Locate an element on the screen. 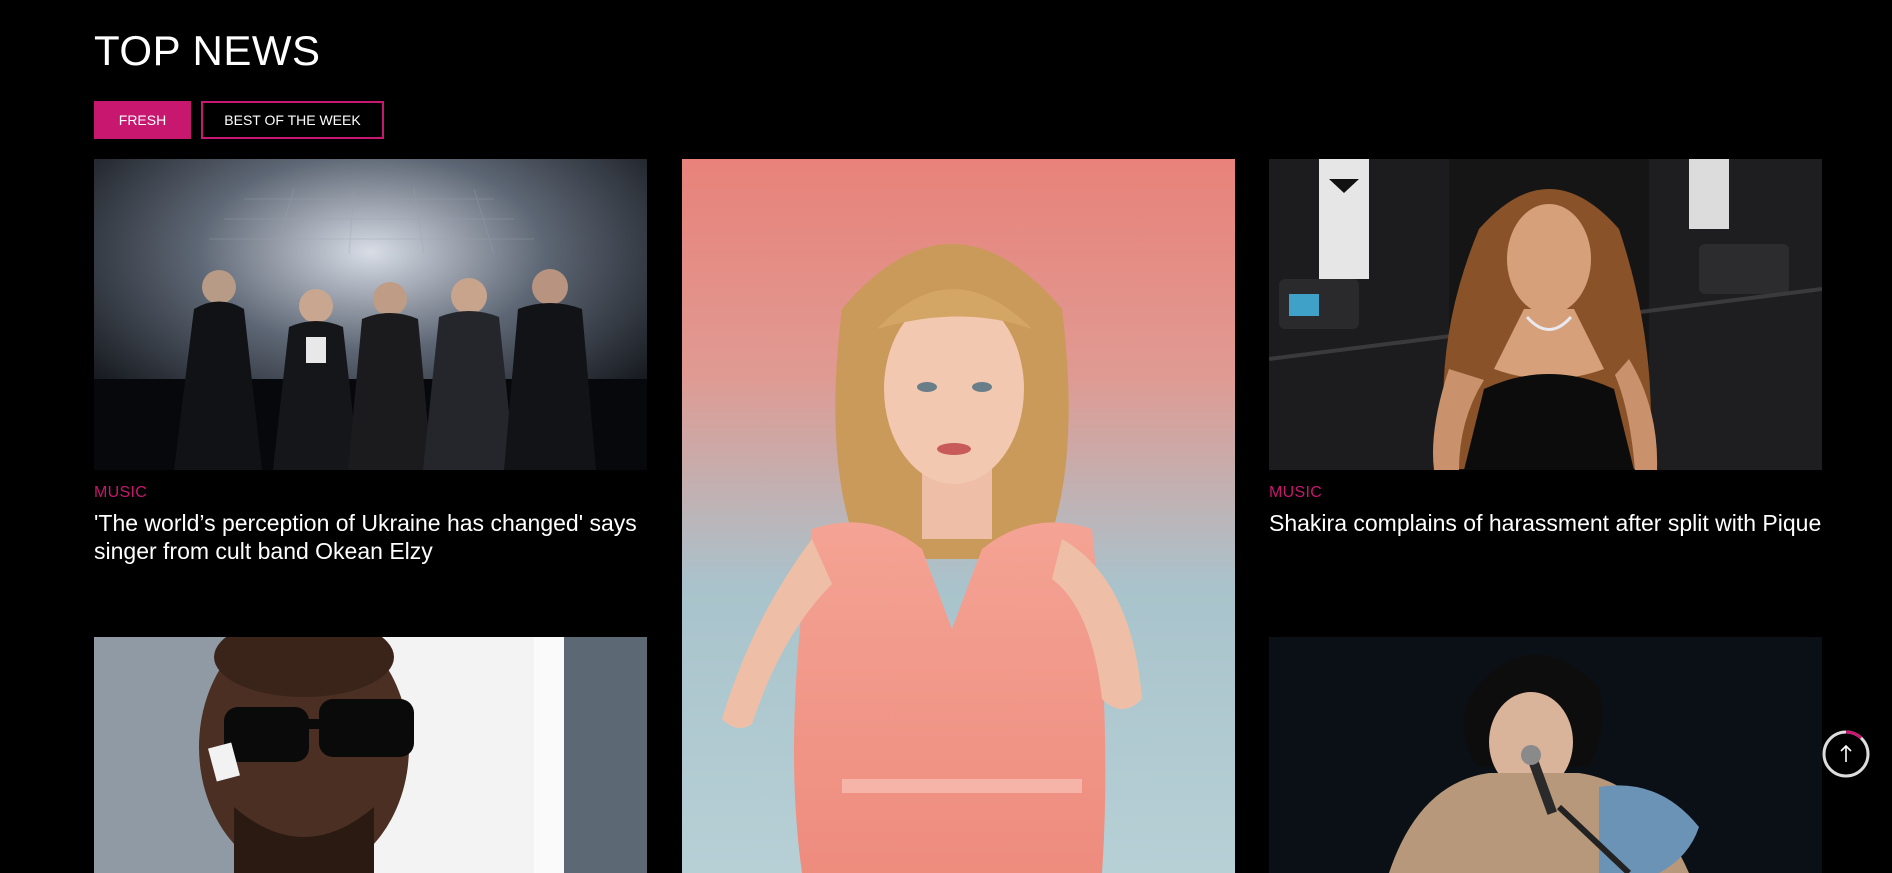 The height and width of the screenshot is (873, 1892). tab-fresh: FRESH is located at coordinates (142, 120).